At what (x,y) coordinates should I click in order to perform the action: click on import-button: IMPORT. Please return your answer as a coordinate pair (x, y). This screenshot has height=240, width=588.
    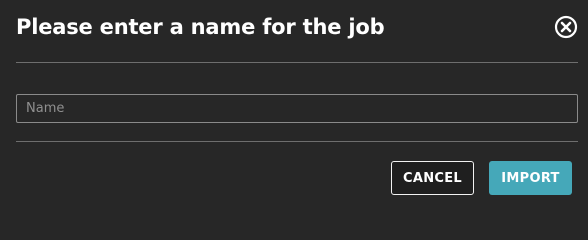
    Looking at the image, I should click on (530, 178).